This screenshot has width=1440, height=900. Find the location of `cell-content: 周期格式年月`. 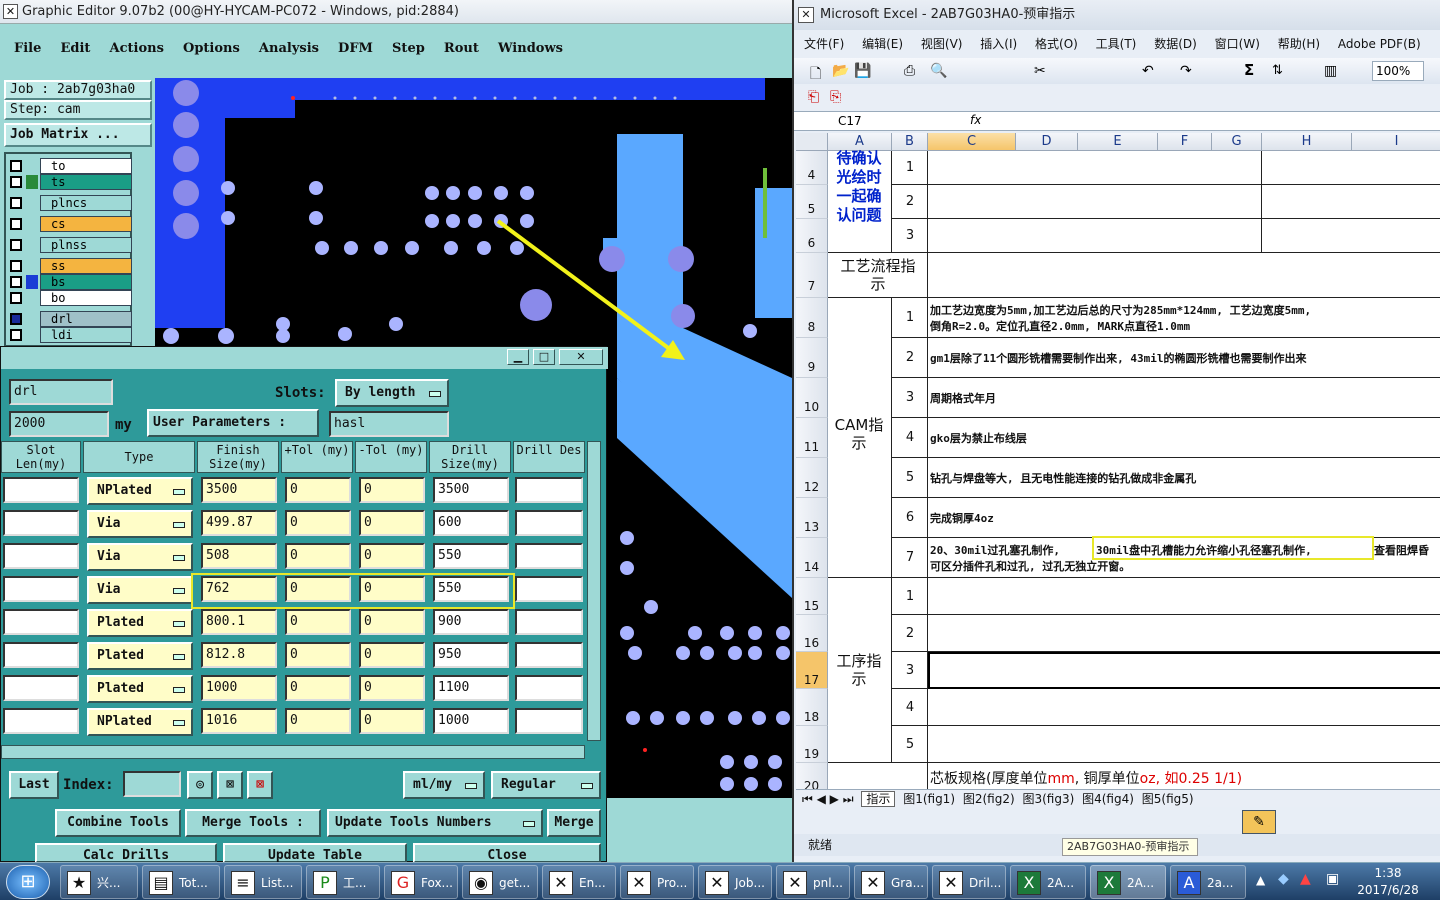

cell-content: 周期格式年月 is located at coordinates (1184, 398).